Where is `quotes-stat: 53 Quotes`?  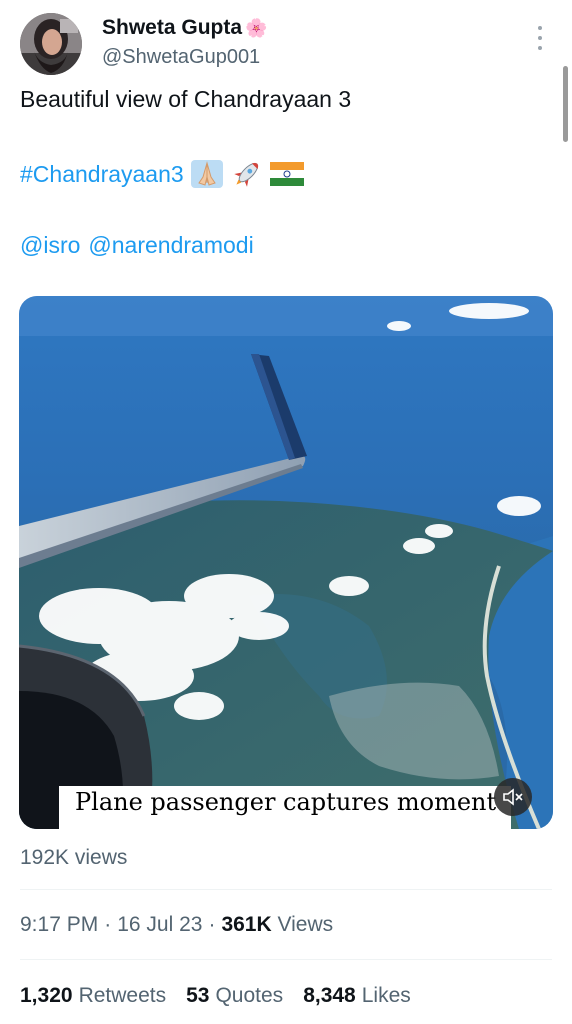 quotes-stat: 53 Quotes is located at coordinates (234, 996).